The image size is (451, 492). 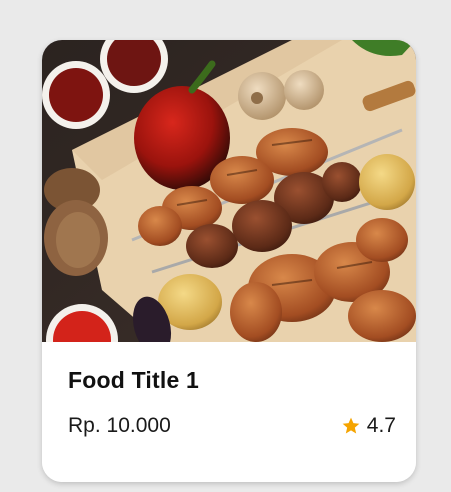 I want to click on food-rating: 4.7, so click(x=368, y=426).